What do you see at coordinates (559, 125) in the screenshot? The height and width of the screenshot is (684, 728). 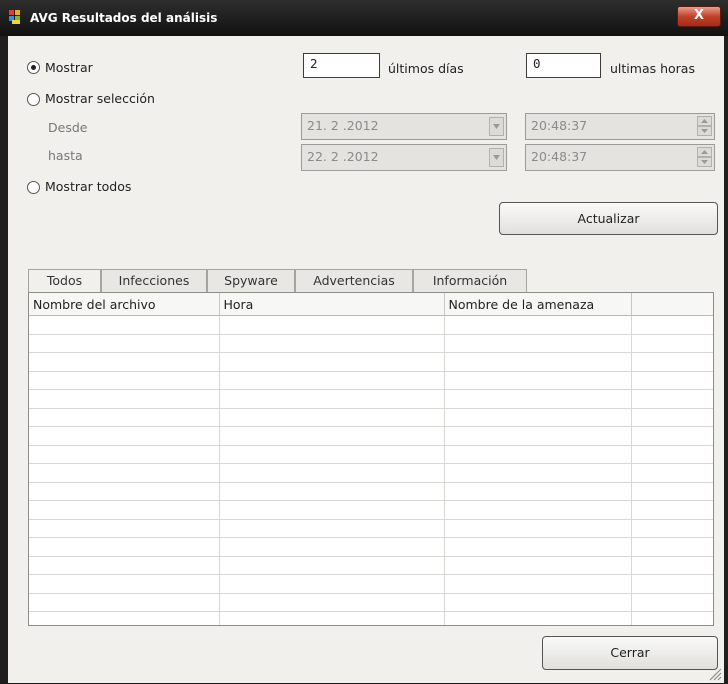 I see `from-time-value: 20:48:37` at bounding box center [559, 125].